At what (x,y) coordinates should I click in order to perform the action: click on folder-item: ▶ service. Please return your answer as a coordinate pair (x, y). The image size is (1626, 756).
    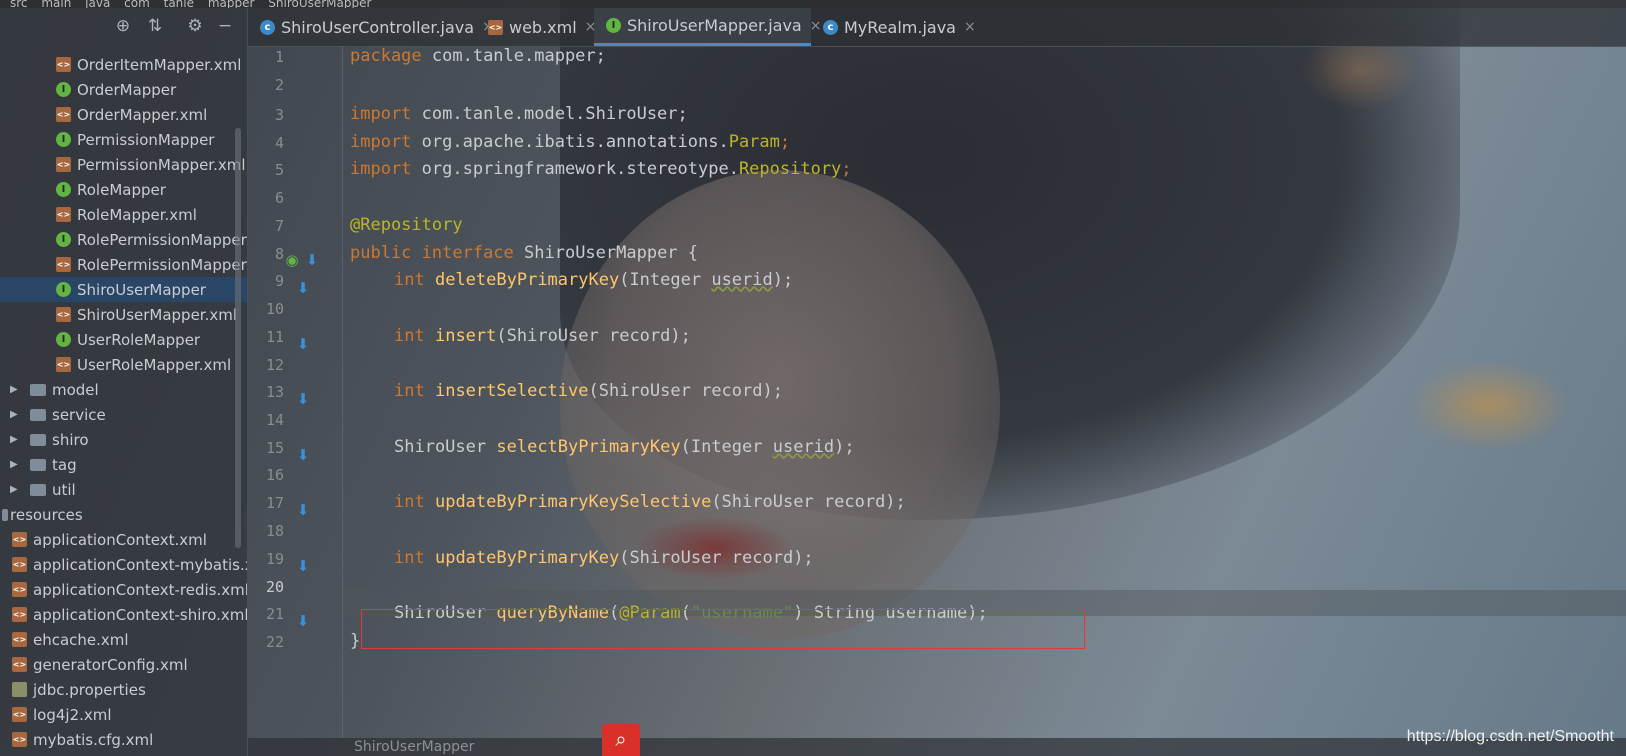
    Looking at the image, I should click on (123, 414).